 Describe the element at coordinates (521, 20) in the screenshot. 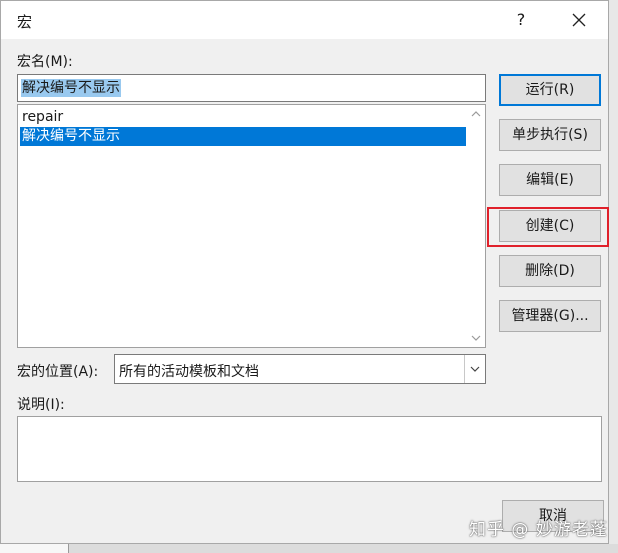

I see `help-button: ?` at that location.